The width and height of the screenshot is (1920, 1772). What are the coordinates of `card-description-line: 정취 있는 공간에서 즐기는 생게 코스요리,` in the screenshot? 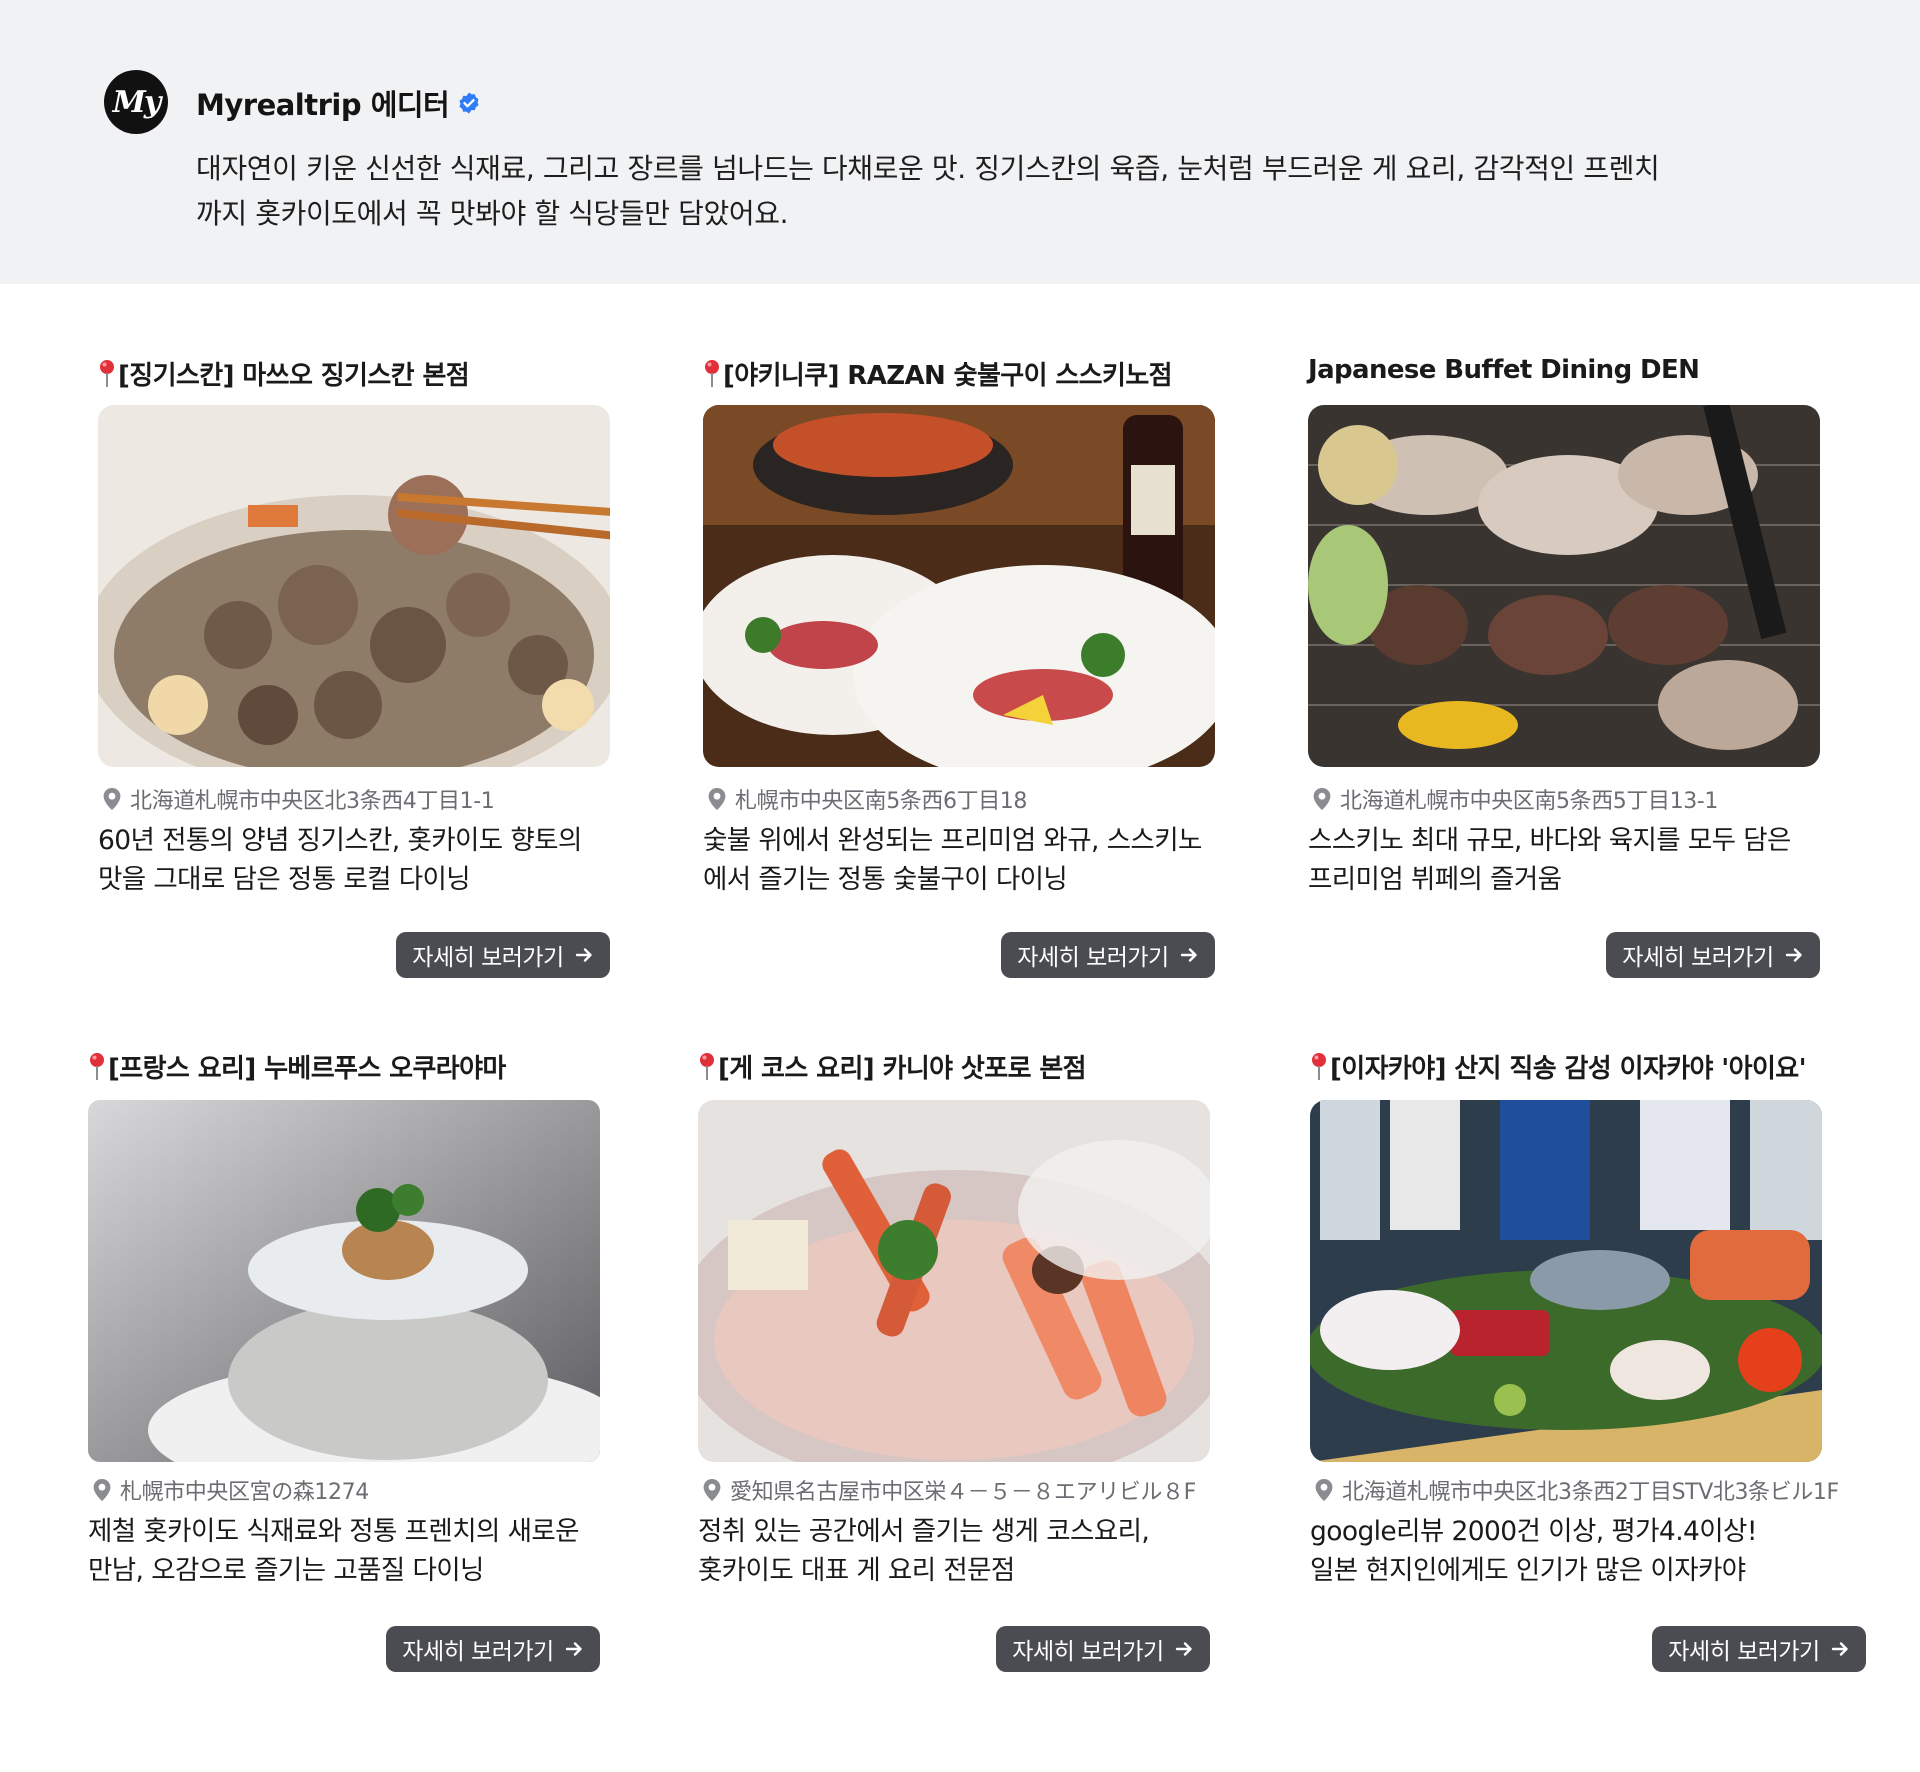 It's located at (924, 1531).